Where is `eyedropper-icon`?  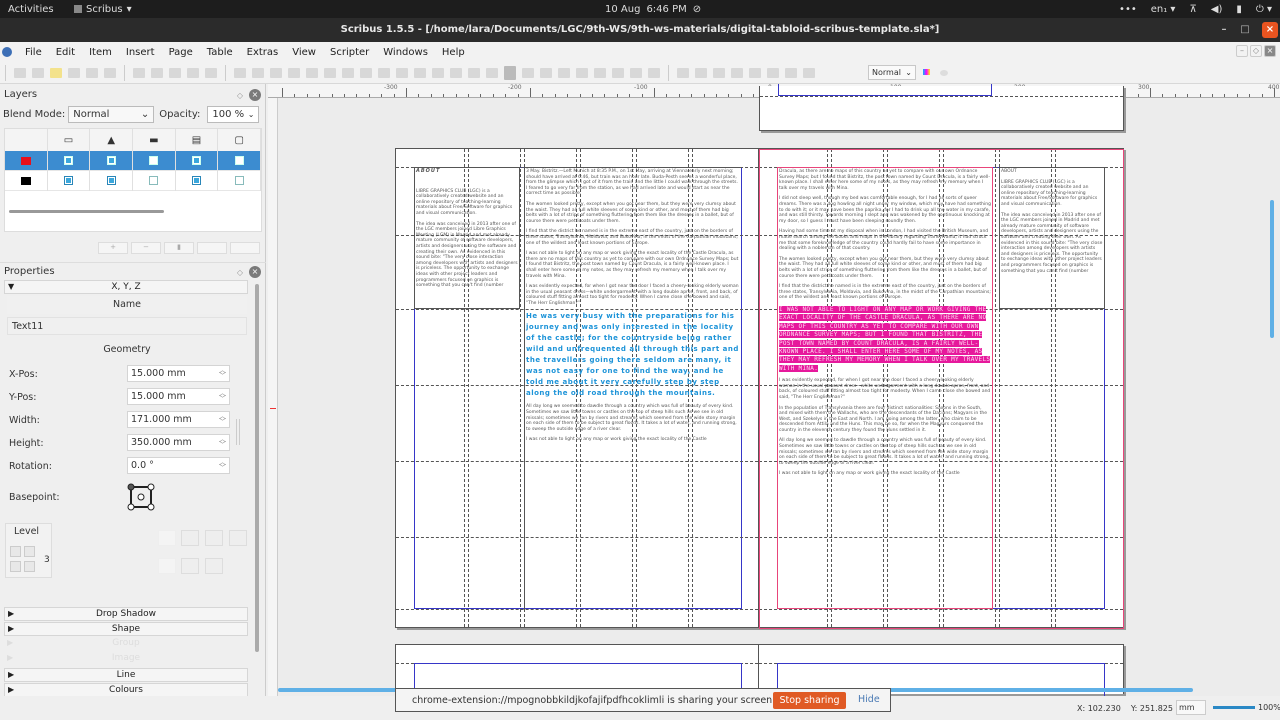
eyedropper-icon is located at coordinates (618, 72).